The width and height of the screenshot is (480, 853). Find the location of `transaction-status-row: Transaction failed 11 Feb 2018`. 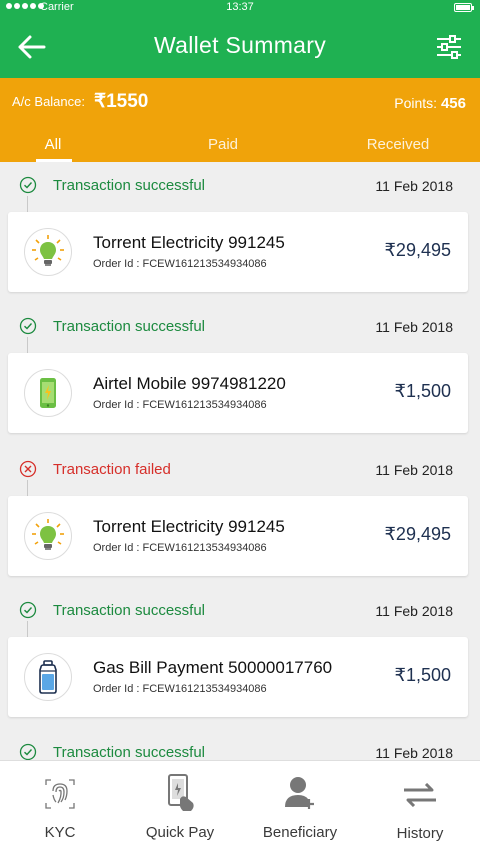

transaction-status-row: Transaction failed 11 Feb 2018 is located at coordinates (240, 470).